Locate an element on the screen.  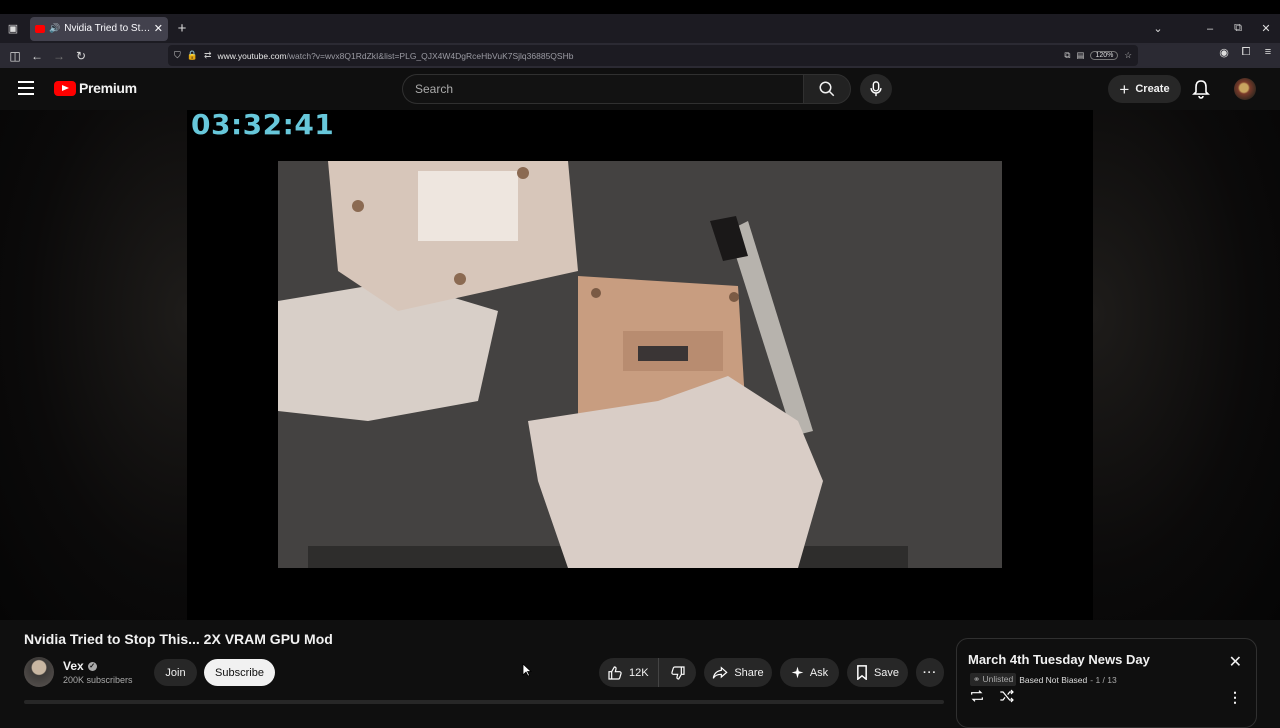
account-icon: ◉ is located at coordinates (1224, 52).